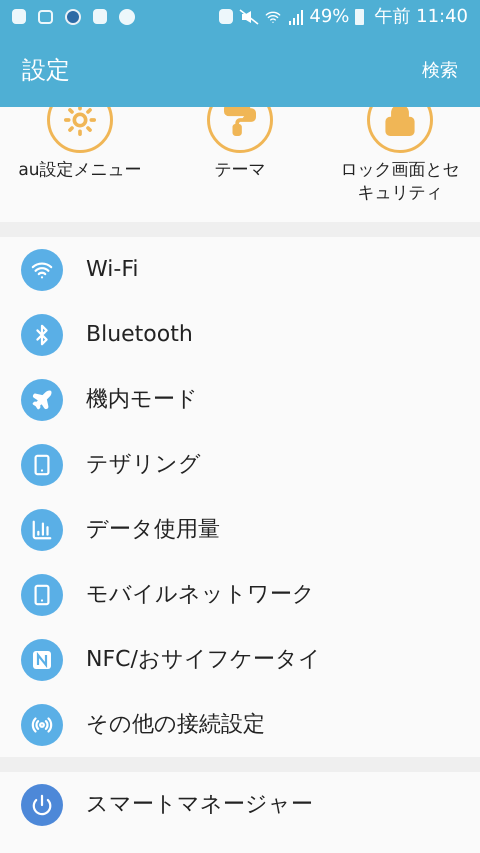 This screenshot has width=480, height=853. What do you see at coordinates (240, 269) in the screenshot?
I see `settings-item: Wi-Fi` at bounding box center [240, 269].